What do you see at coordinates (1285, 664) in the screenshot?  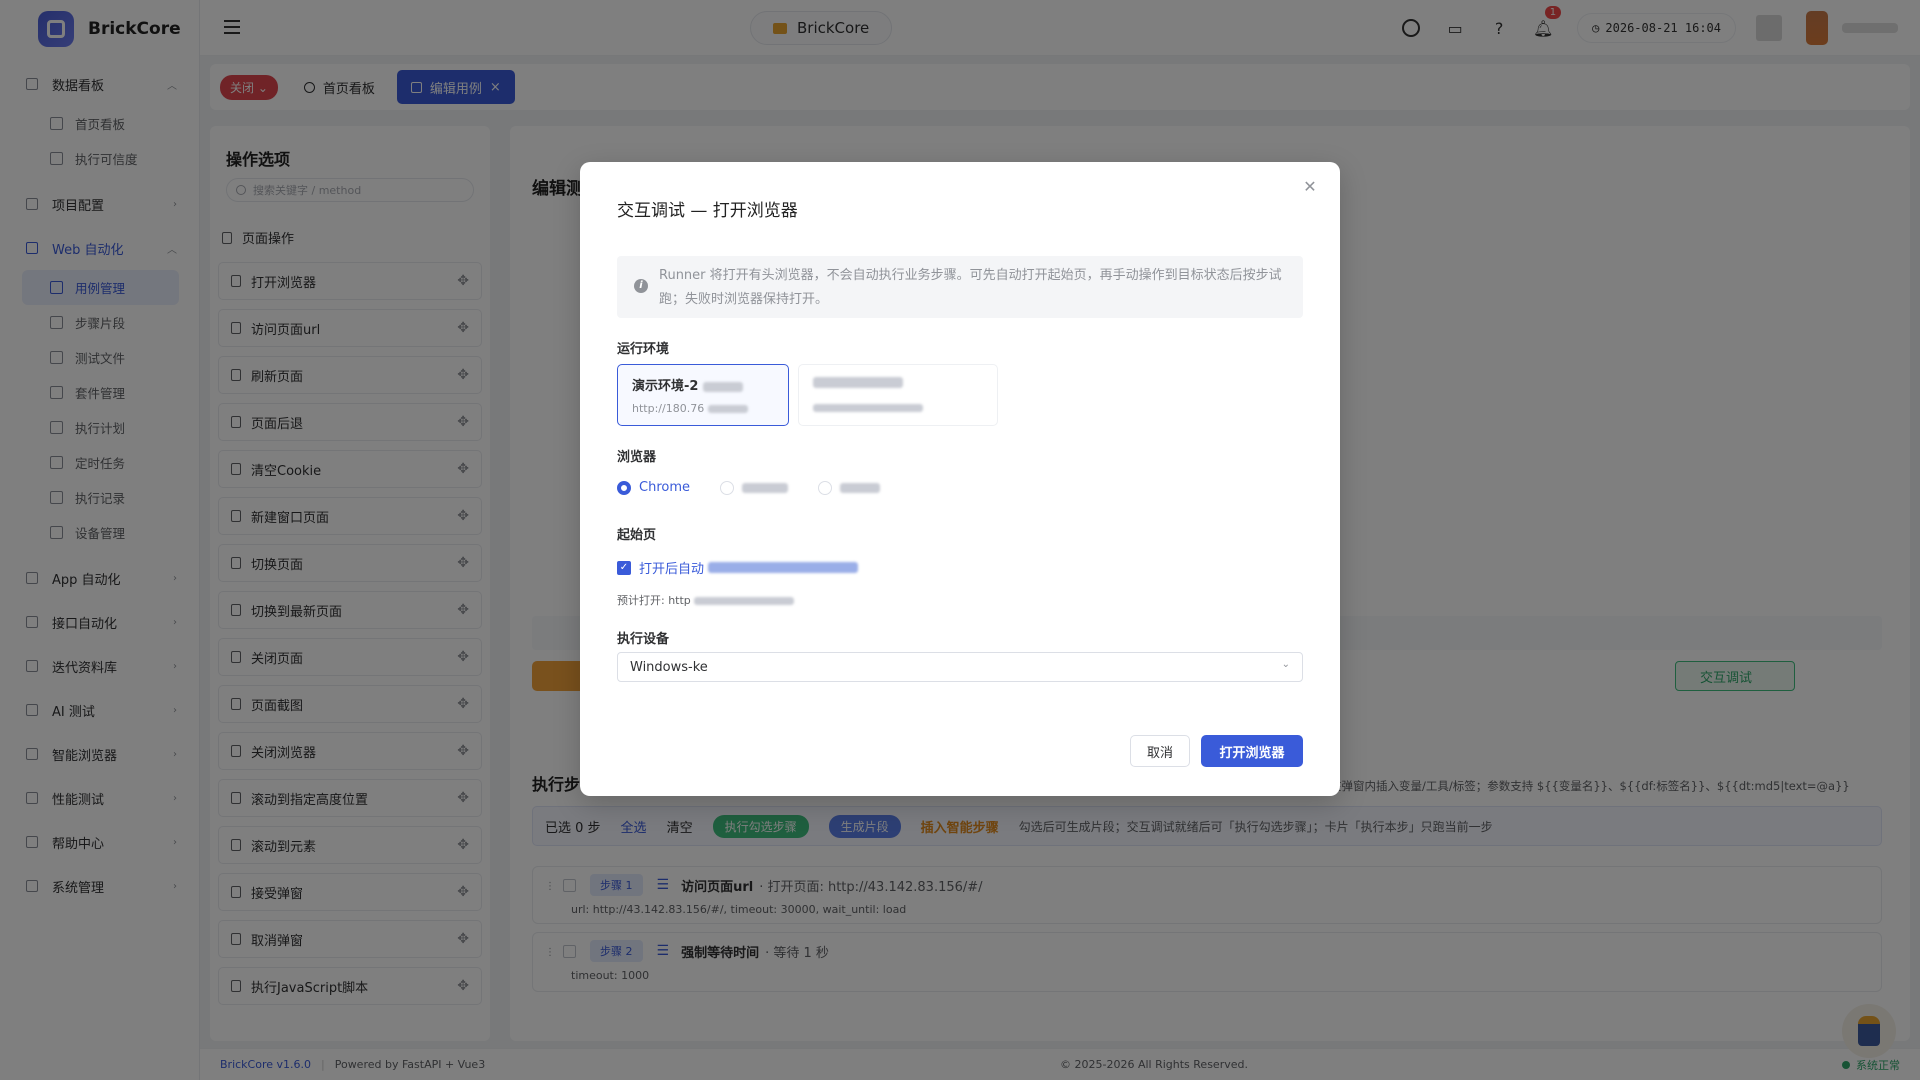 I see `chevron-down-icon: ⌄` at bounding box center [1285, 664].